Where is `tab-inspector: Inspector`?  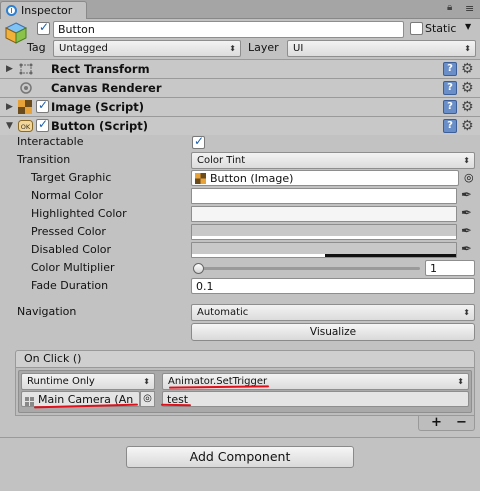 tab-inspector: Inspector is located at coordinates (43, 10).